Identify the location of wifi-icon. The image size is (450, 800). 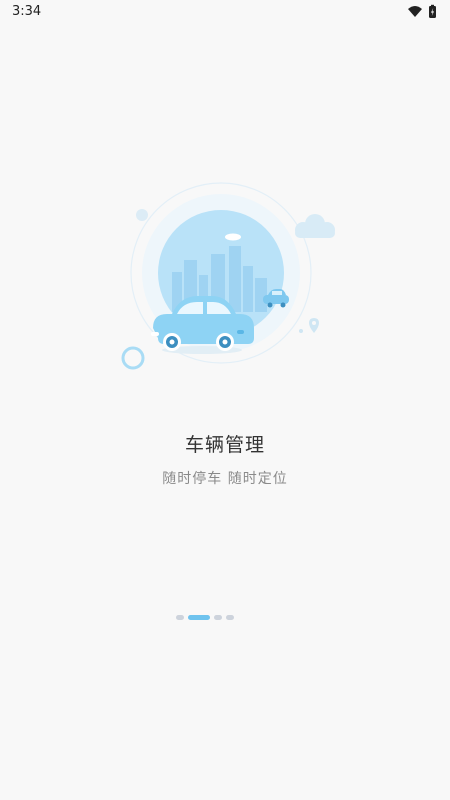
(415, 11).